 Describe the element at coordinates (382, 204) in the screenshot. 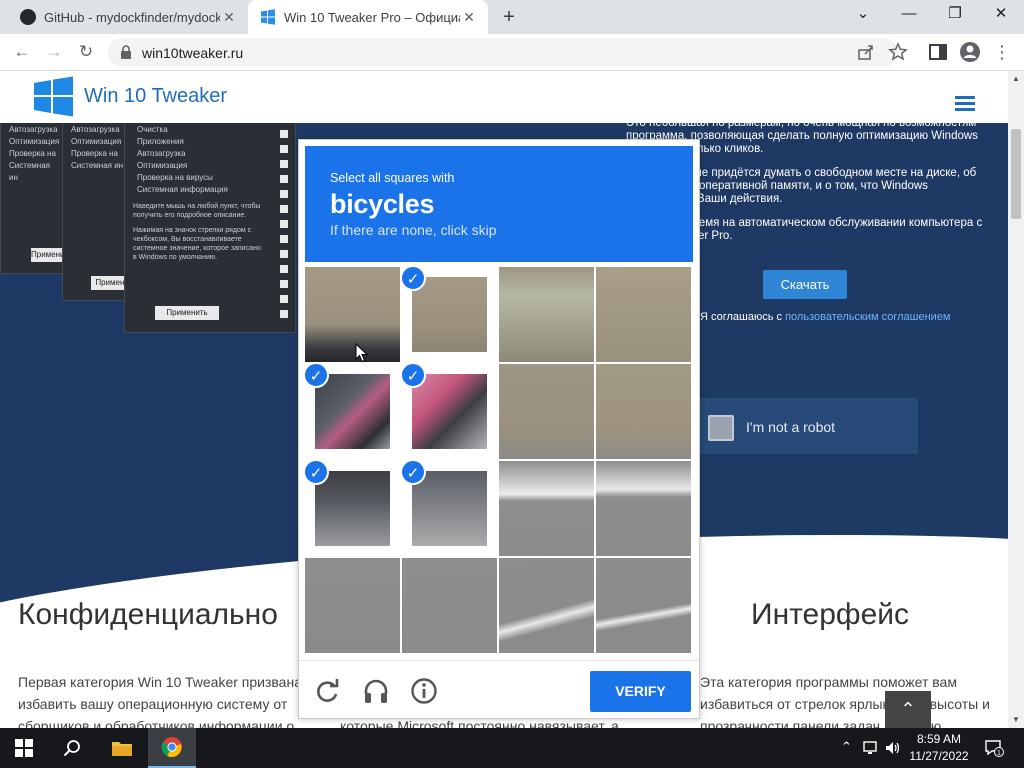

I see `challenge-target: bicycles` at that location.